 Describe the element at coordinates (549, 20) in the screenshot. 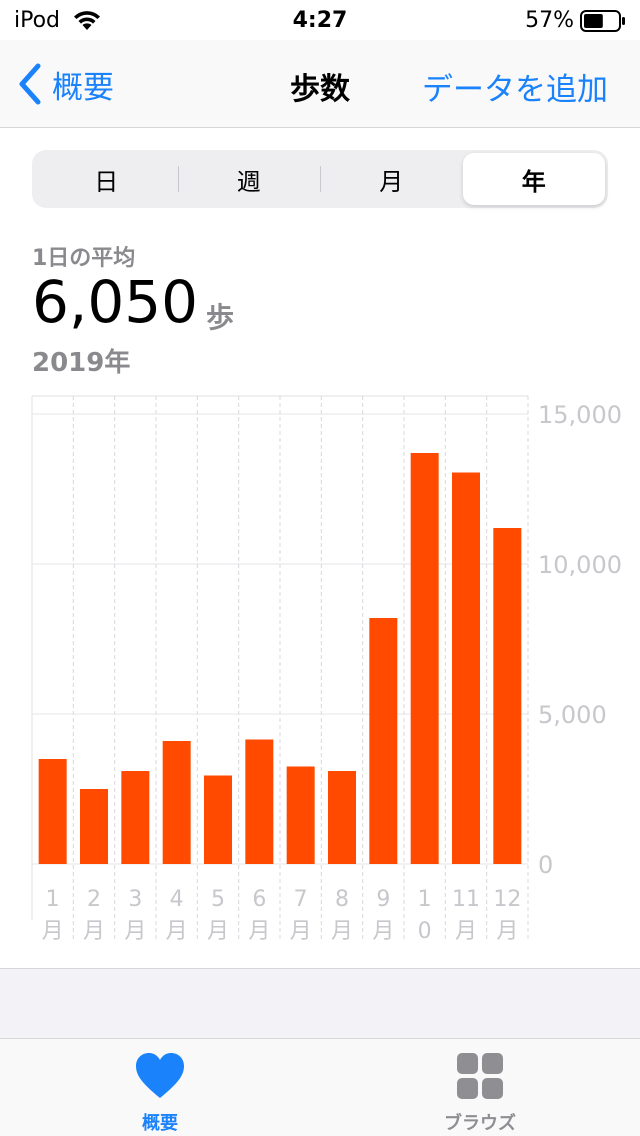

I see `battery-percentage: 57%` at that location.